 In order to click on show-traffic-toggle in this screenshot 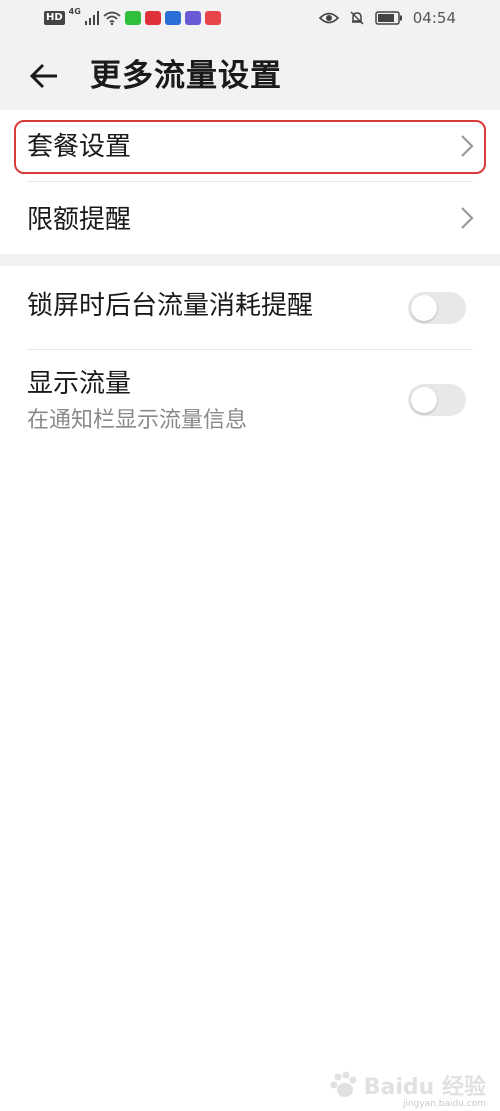, I will do `click(437, 400)`.